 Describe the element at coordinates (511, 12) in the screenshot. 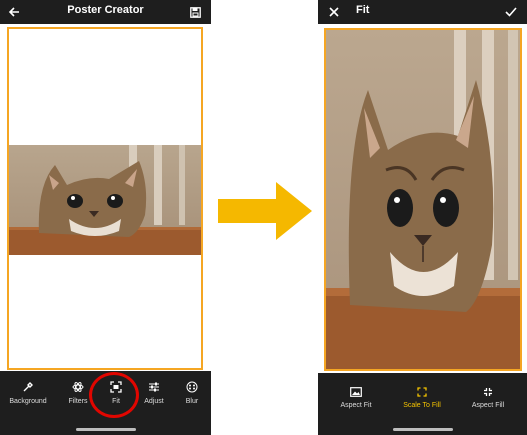

I see `check-icon` at that location.